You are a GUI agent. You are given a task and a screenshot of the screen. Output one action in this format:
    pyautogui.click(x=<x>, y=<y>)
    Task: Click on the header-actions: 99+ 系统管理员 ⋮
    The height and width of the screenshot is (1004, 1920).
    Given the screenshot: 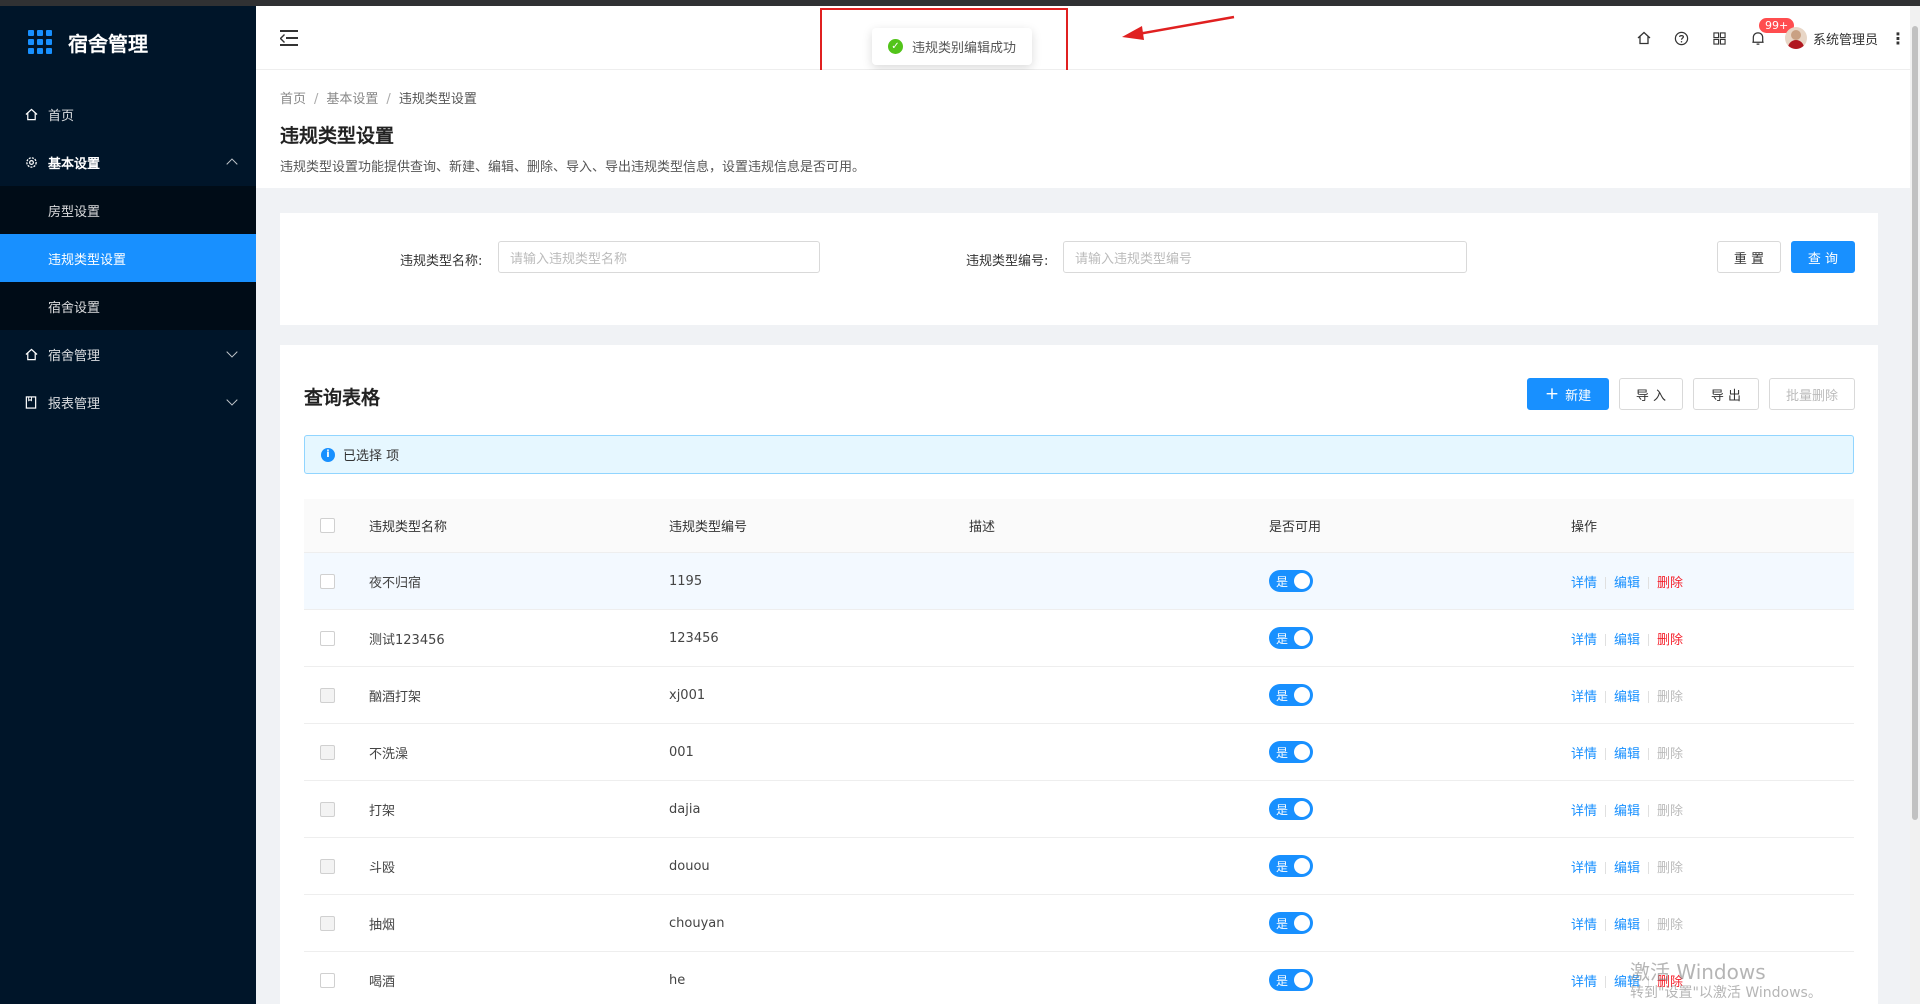 What is the action you would take?
    pyautogui.click(x=1765, y=38)
    